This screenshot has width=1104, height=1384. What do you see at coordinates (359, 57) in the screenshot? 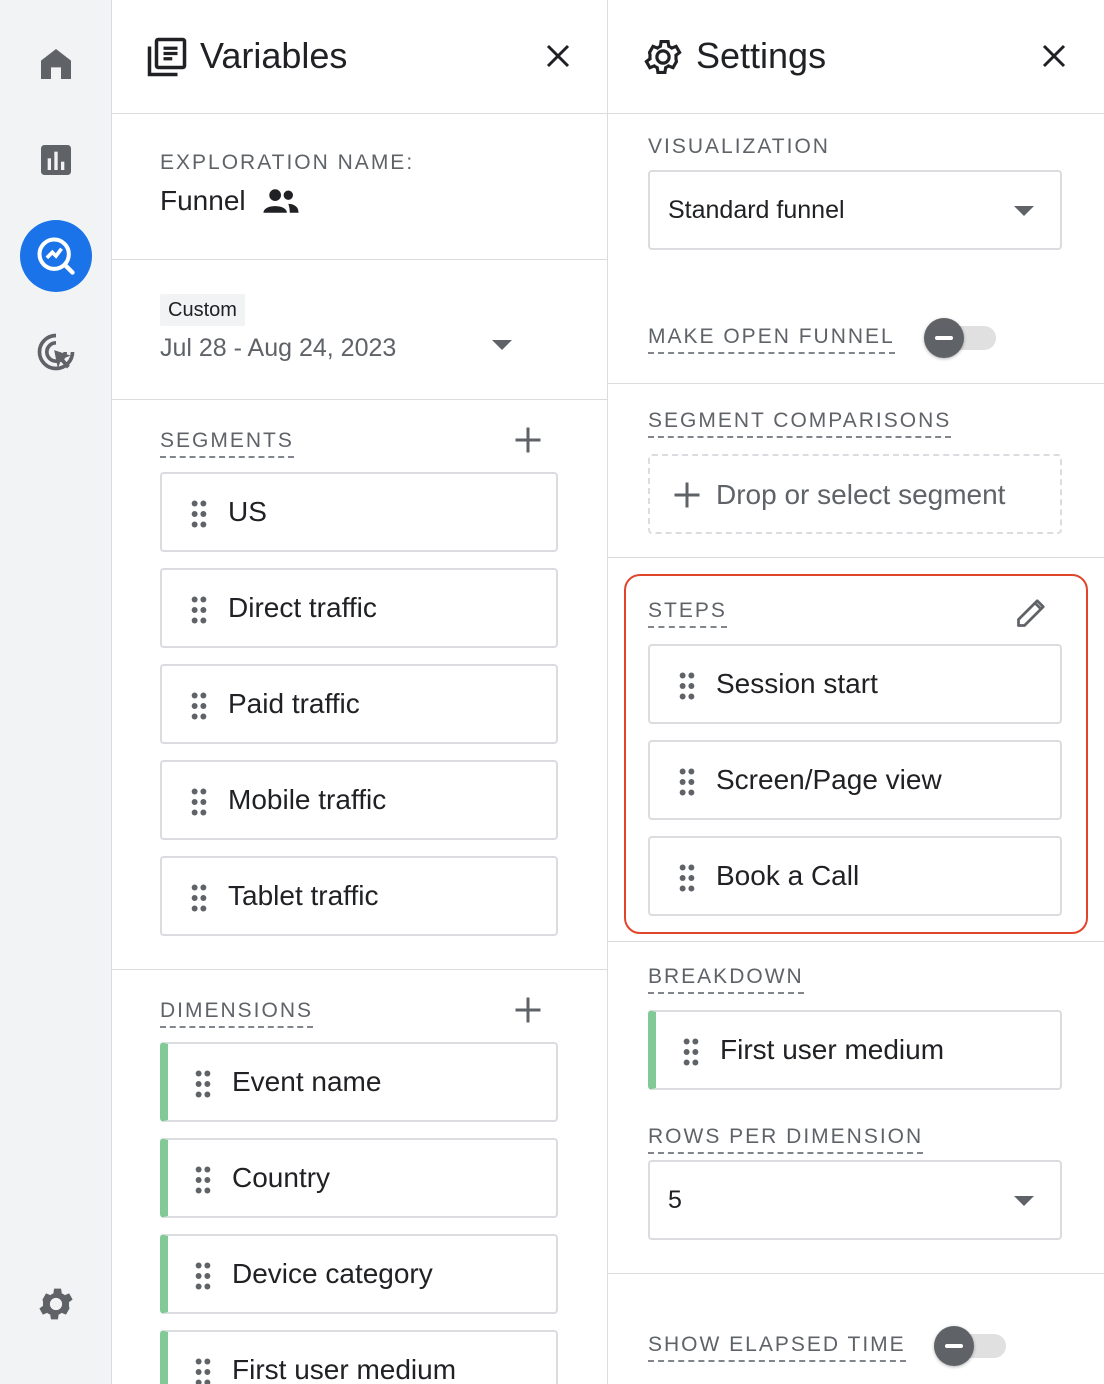
I see `variables-header: Variables` at bounding box center [359, 57].